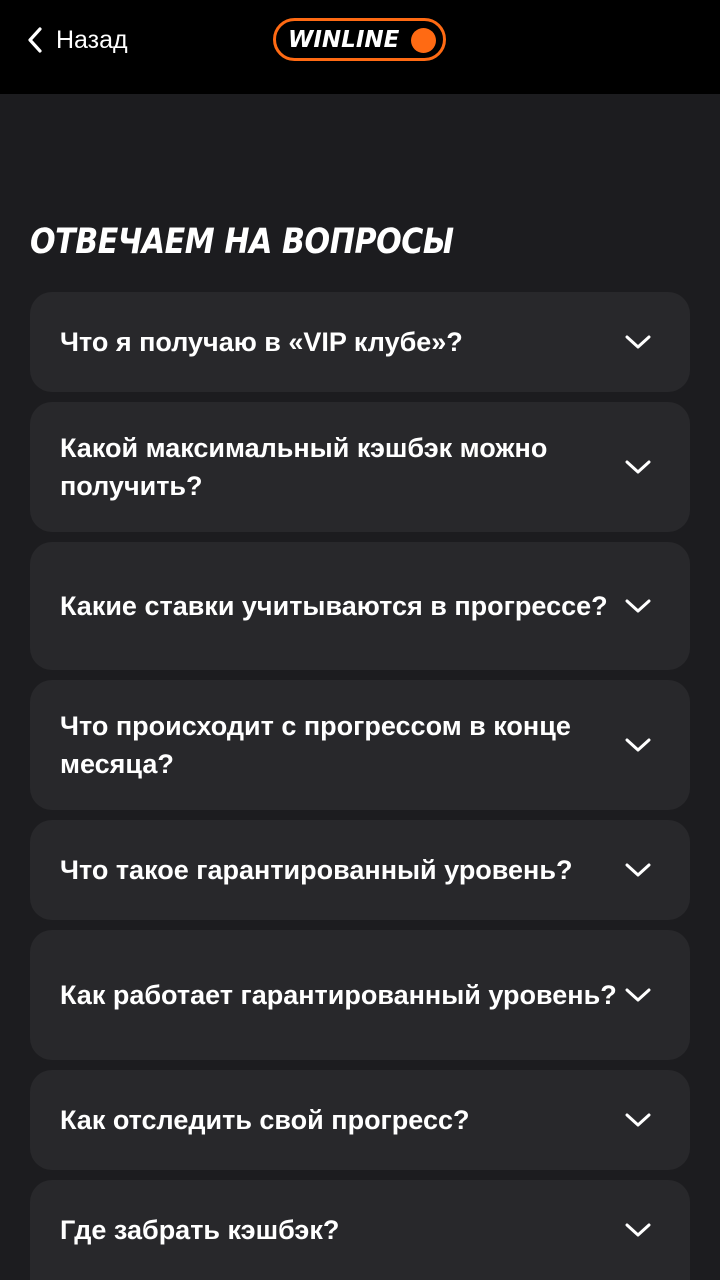 Image resolution: width=720 pixels, height=1280 pixels. What do you see at coordinates (344, 39) in the screenshot?
I see `logo-text: WINLINE` at bounding box center [344, 39].